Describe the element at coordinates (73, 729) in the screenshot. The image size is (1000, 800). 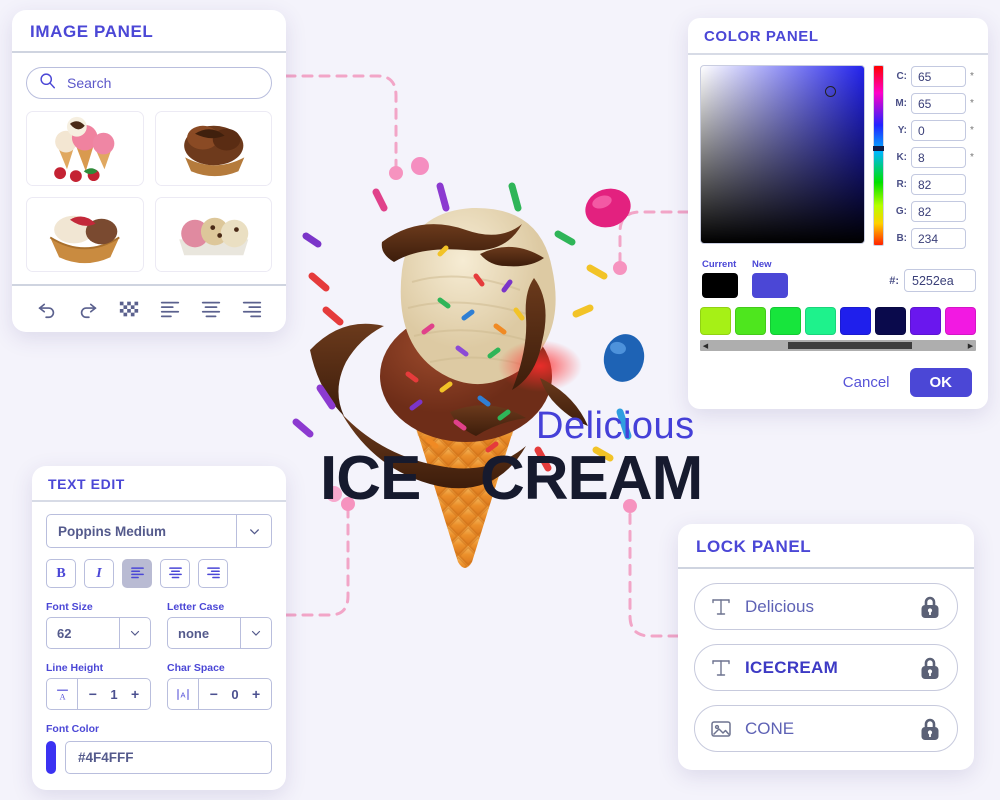
I see `font-color-label: Font Color` at that location.